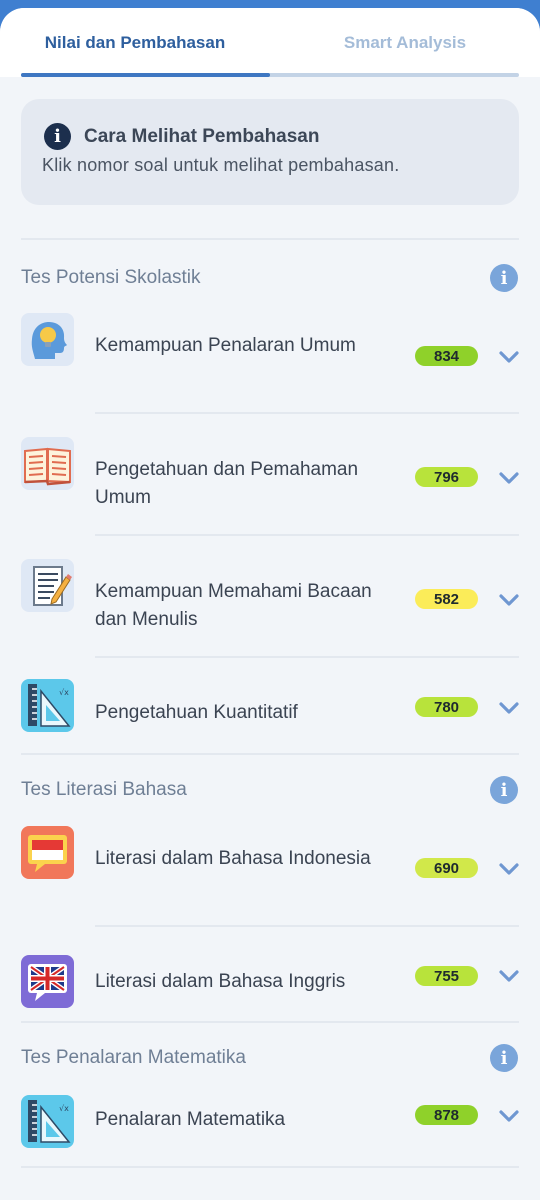  Describe the element at coordinates (47, 852) in the screenshot. I see `indonesia-flag-chat-icon` at that location.